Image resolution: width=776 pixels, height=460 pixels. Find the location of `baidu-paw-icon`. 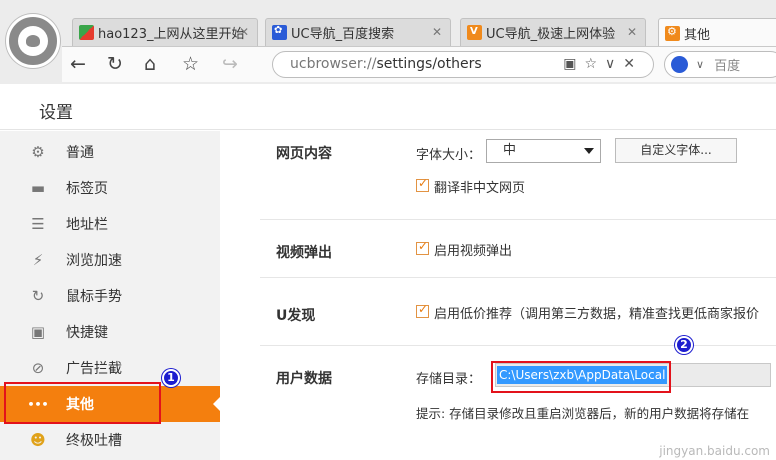

baidu-paw-icon is located at coordinates (279, 32).